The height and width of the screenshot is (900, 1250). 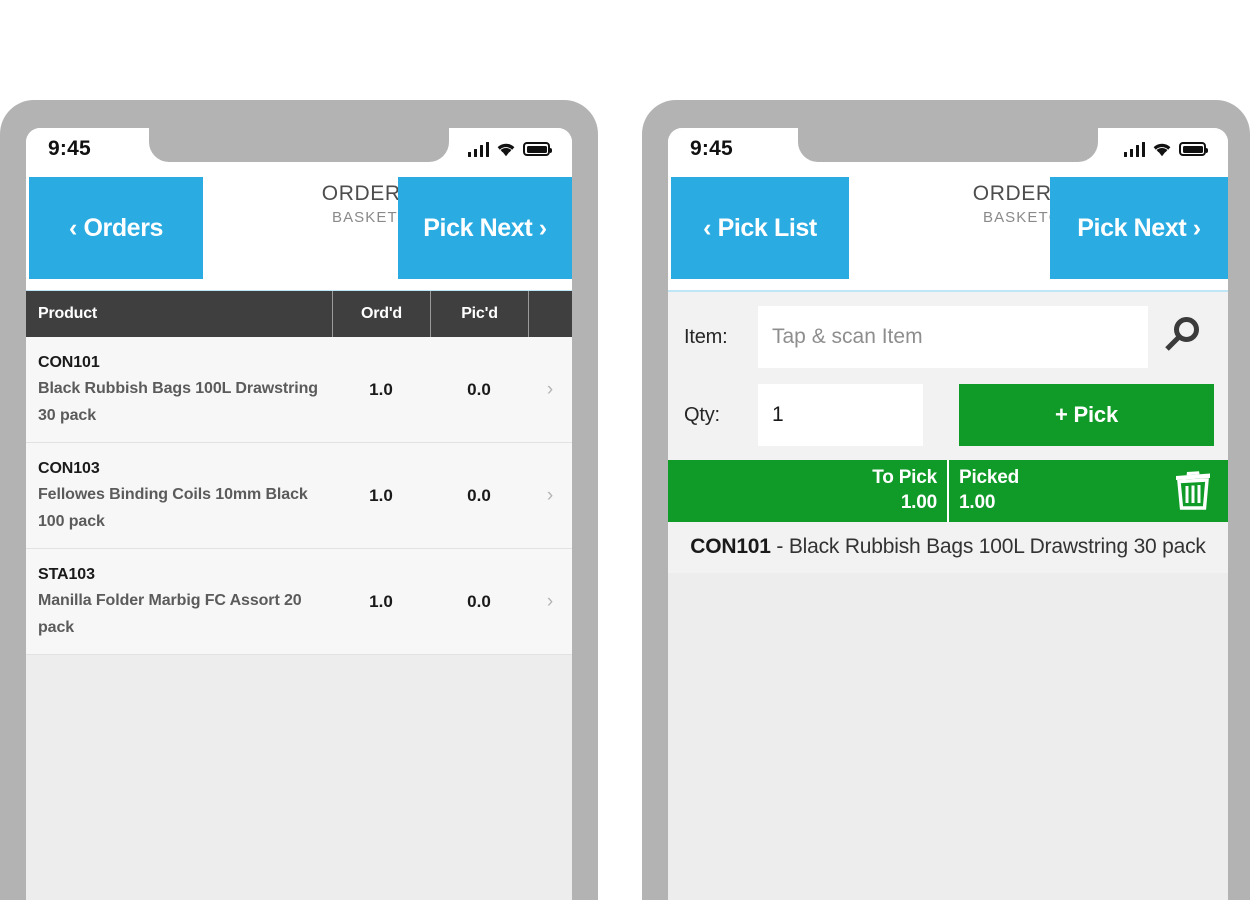 What do you see at coordinates (702, 414) in the screenshot?
I see `qty-label: Qty:` at bounding box center [702, 414].